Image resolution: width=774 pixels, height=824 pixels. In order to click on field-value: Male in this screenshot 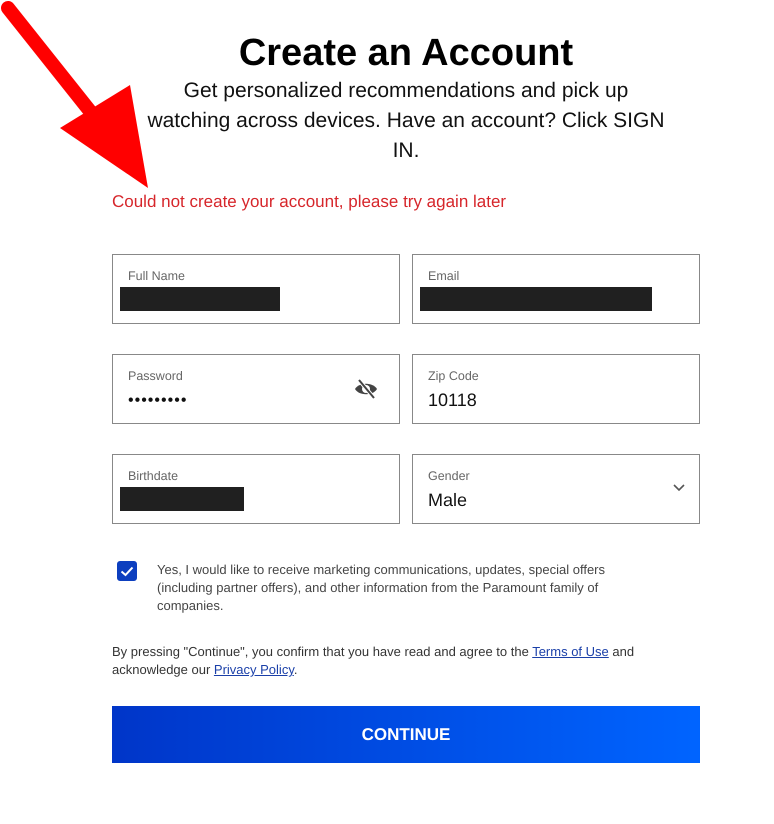, I will do `click(448, 500)`.